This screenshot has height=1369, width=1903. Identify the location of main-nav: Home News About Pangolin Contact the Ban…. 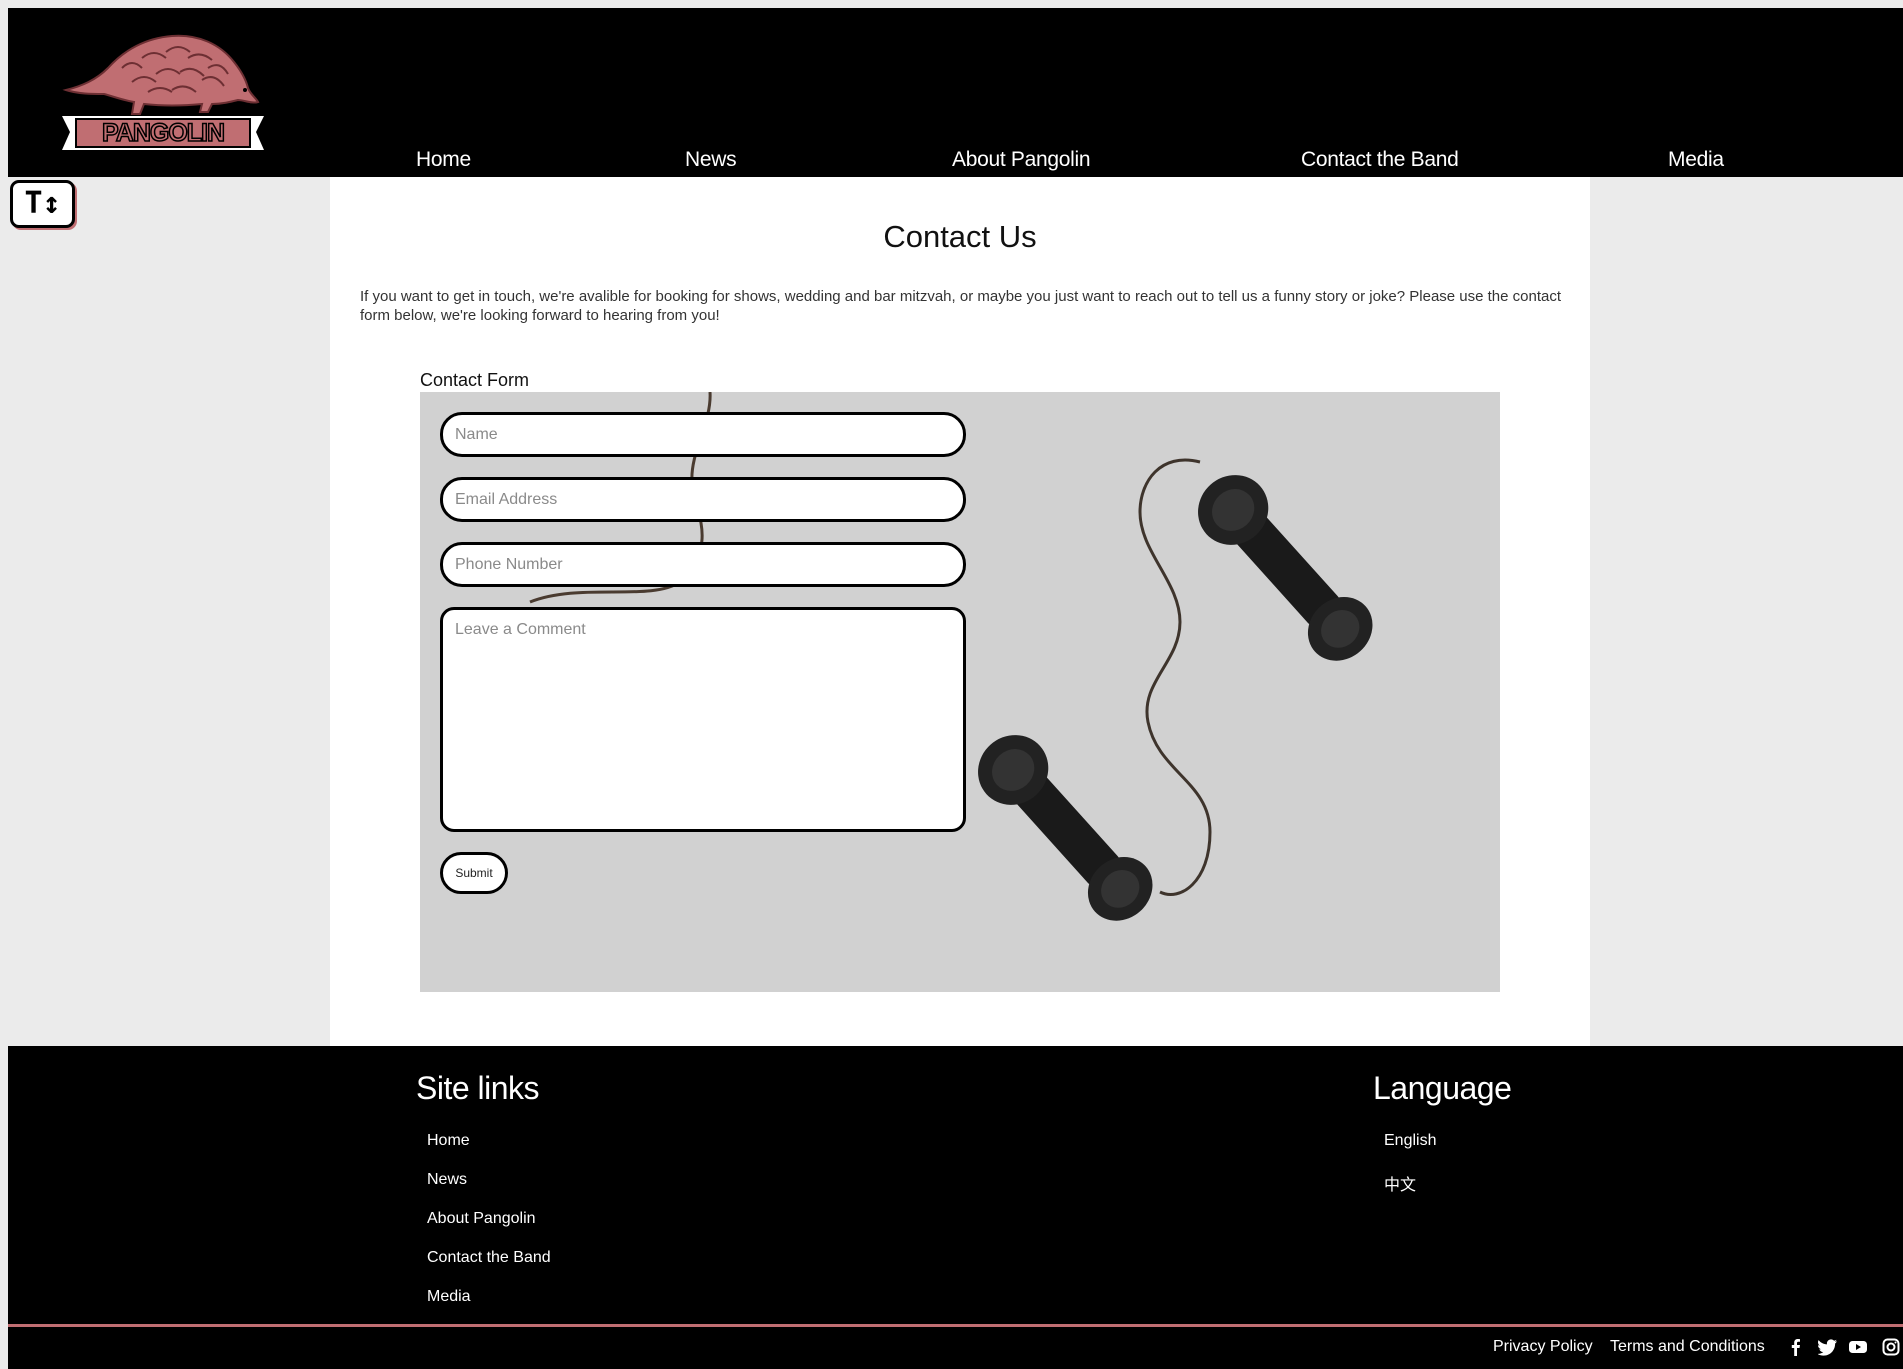
(955, 163).